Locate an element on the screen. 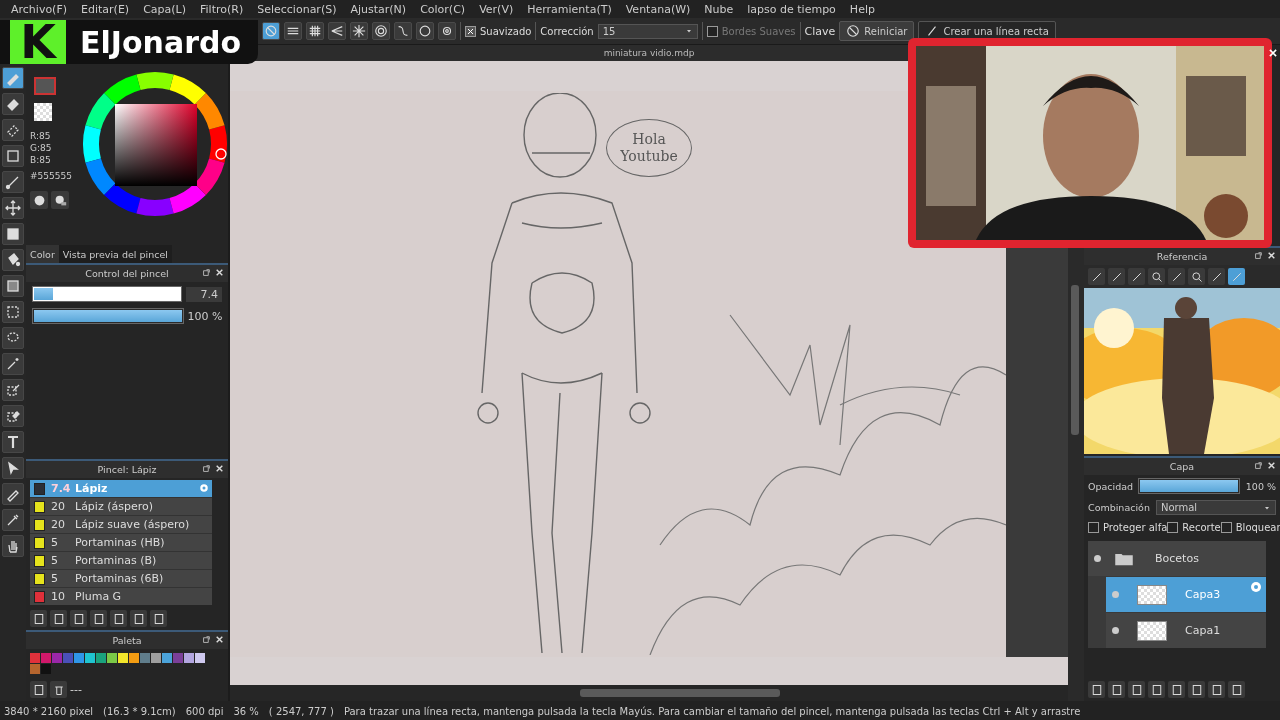 The width and height of the screenshot is (1280, 720). menu-item: Ajustar(N) is located at coordinates (378, 9).